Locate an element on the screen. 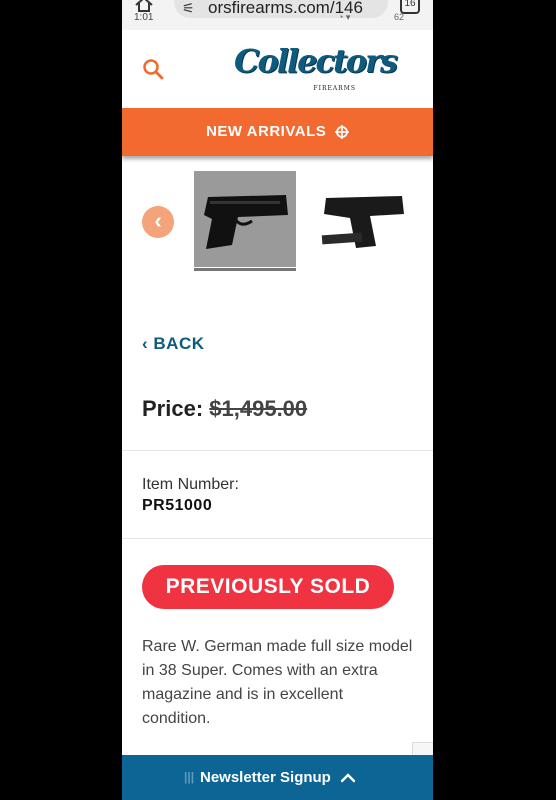  logo-subtitle: FIREARMS is located at coordinates (334, 88).